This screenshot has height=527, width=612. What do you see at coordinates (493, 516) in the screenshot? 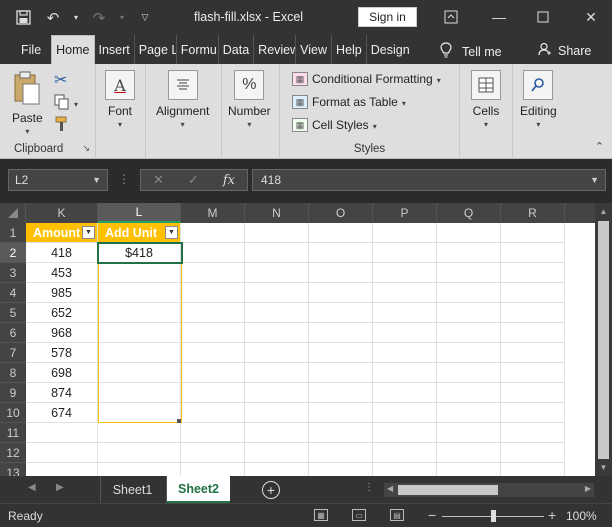
I see `zoom-slider-thumb` at bounding box center [493, 516].